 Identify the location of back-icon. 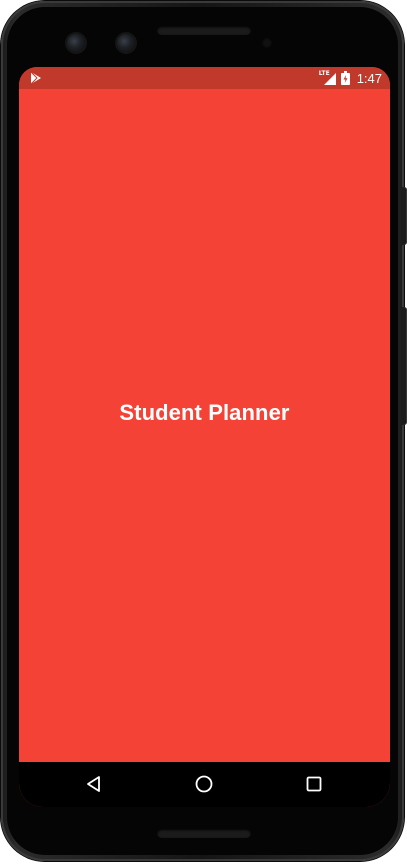
(94, 784).